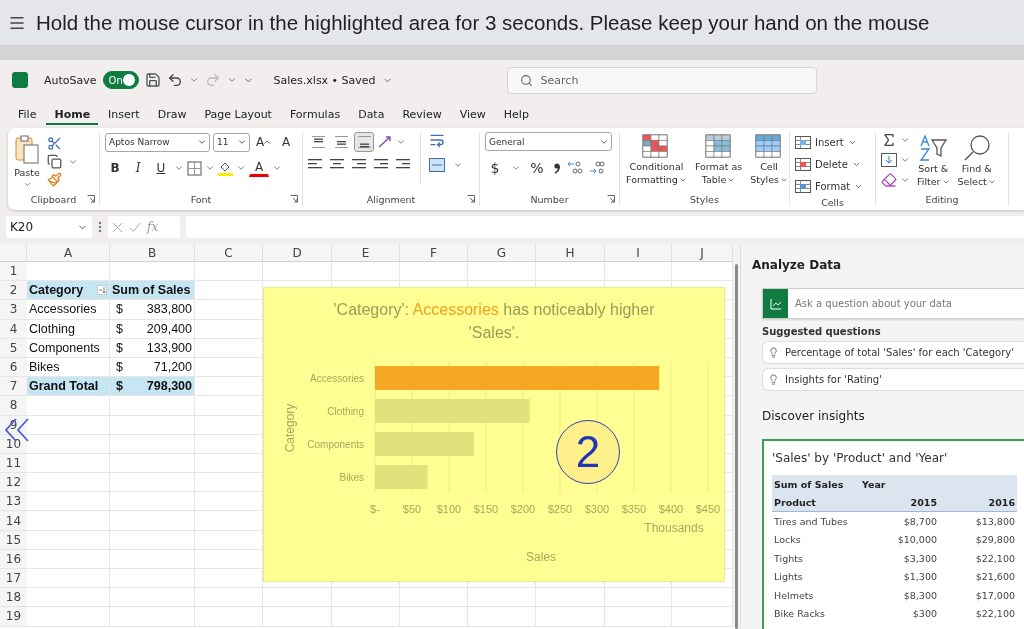 The height and width of the screenshot is (629, 1024). What do you see at coordinates (27, 114) in the screenshot?
I see `menu-tab: File` at bounding box center [27, 114].